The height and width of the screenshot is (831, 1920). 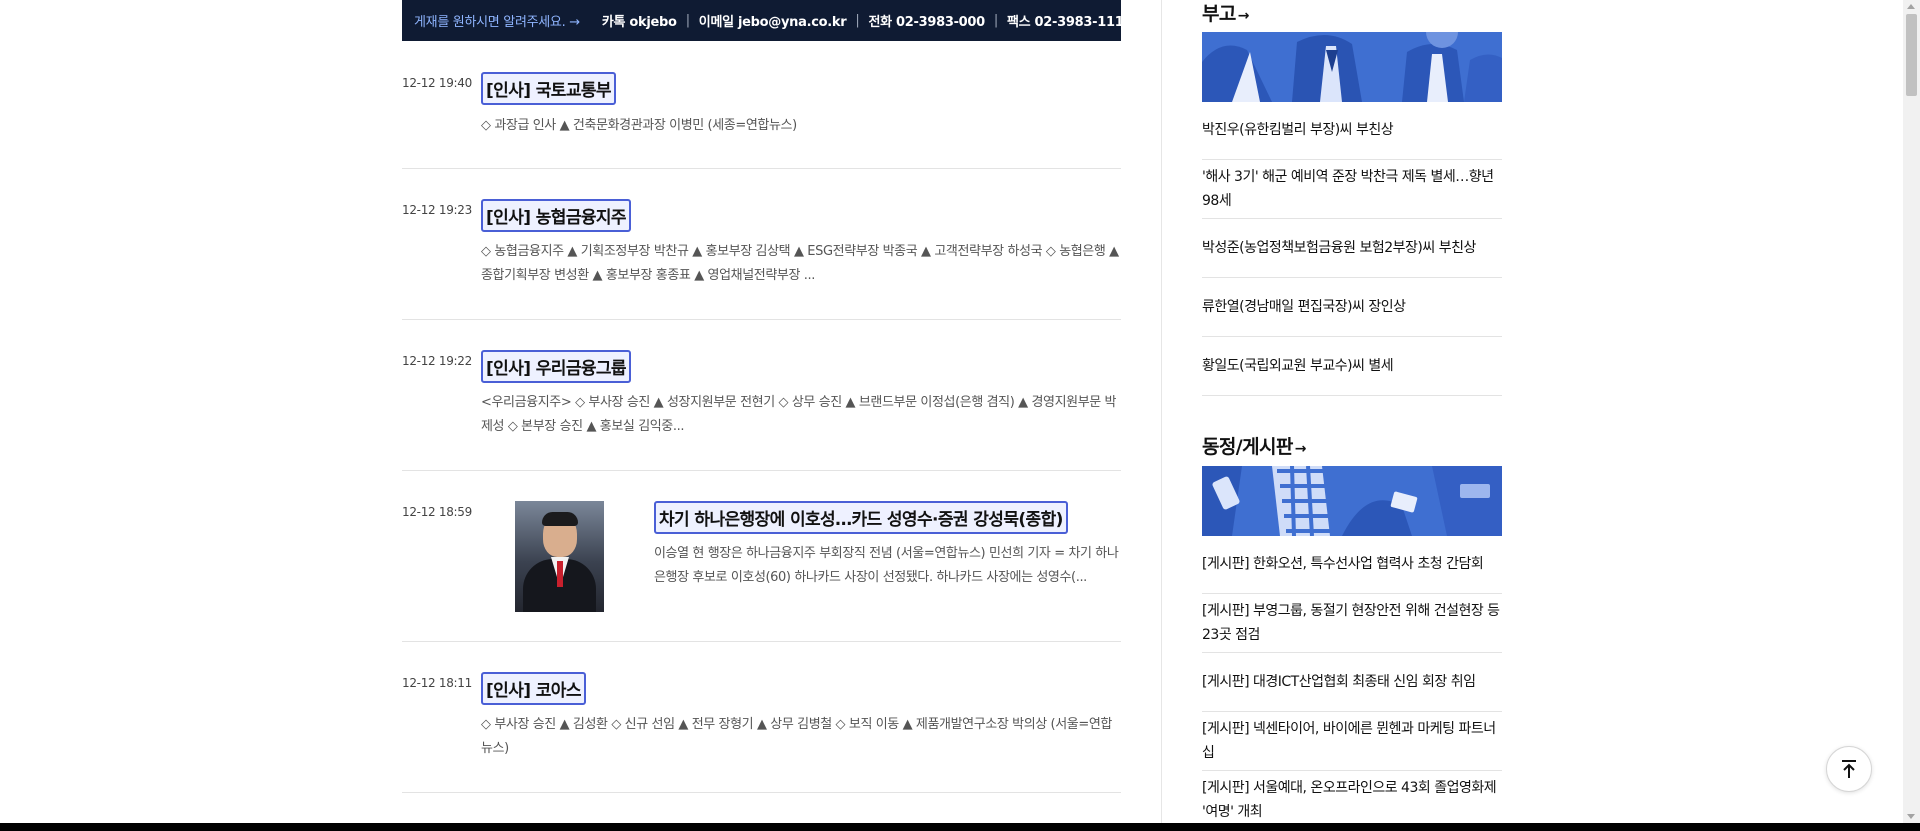 I want to click on section-title-text: 부고, so click(x=1219, y=14).